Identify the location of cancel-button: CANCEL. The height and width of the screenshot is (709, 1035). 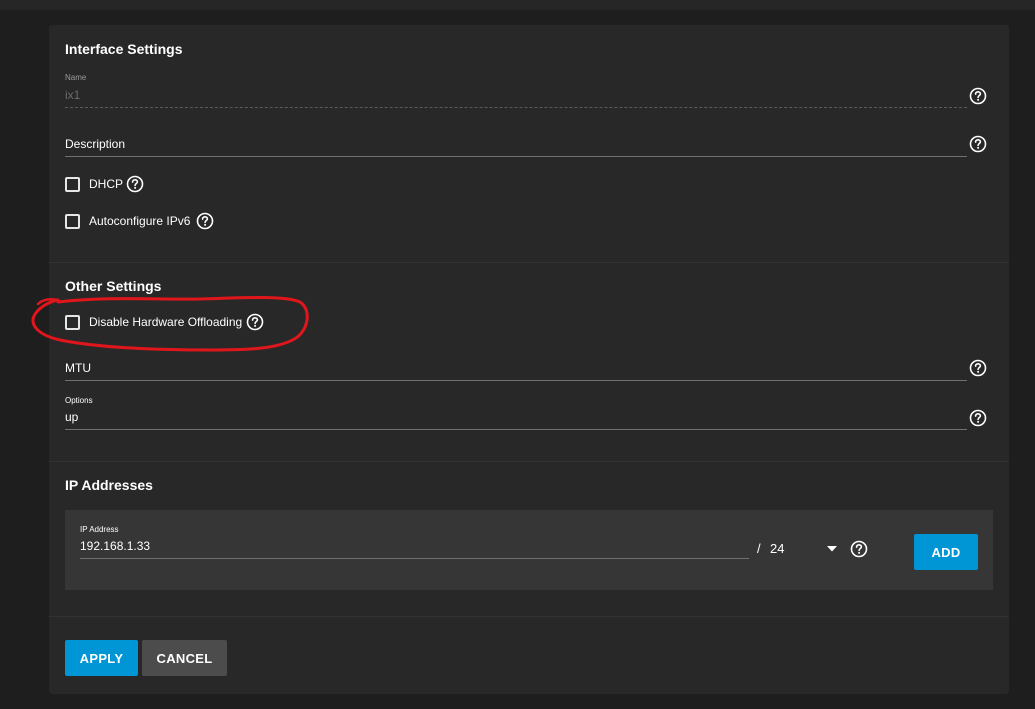
(184, 658).